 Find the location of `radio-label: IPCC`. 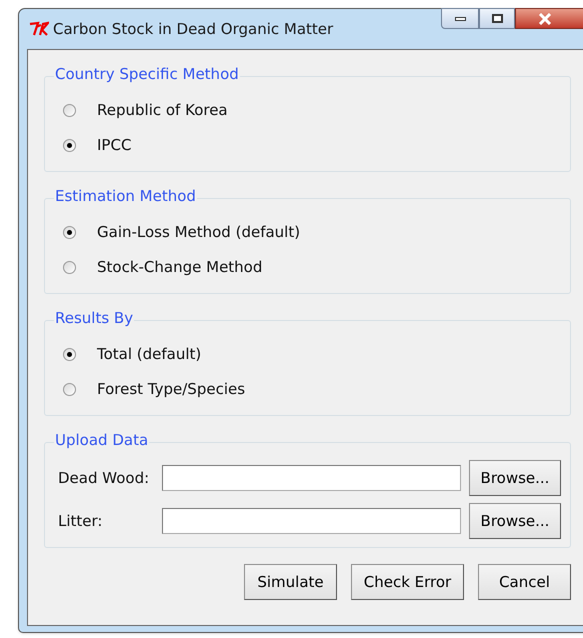

radio-label: IPCC is located at coordinates (114, 145).